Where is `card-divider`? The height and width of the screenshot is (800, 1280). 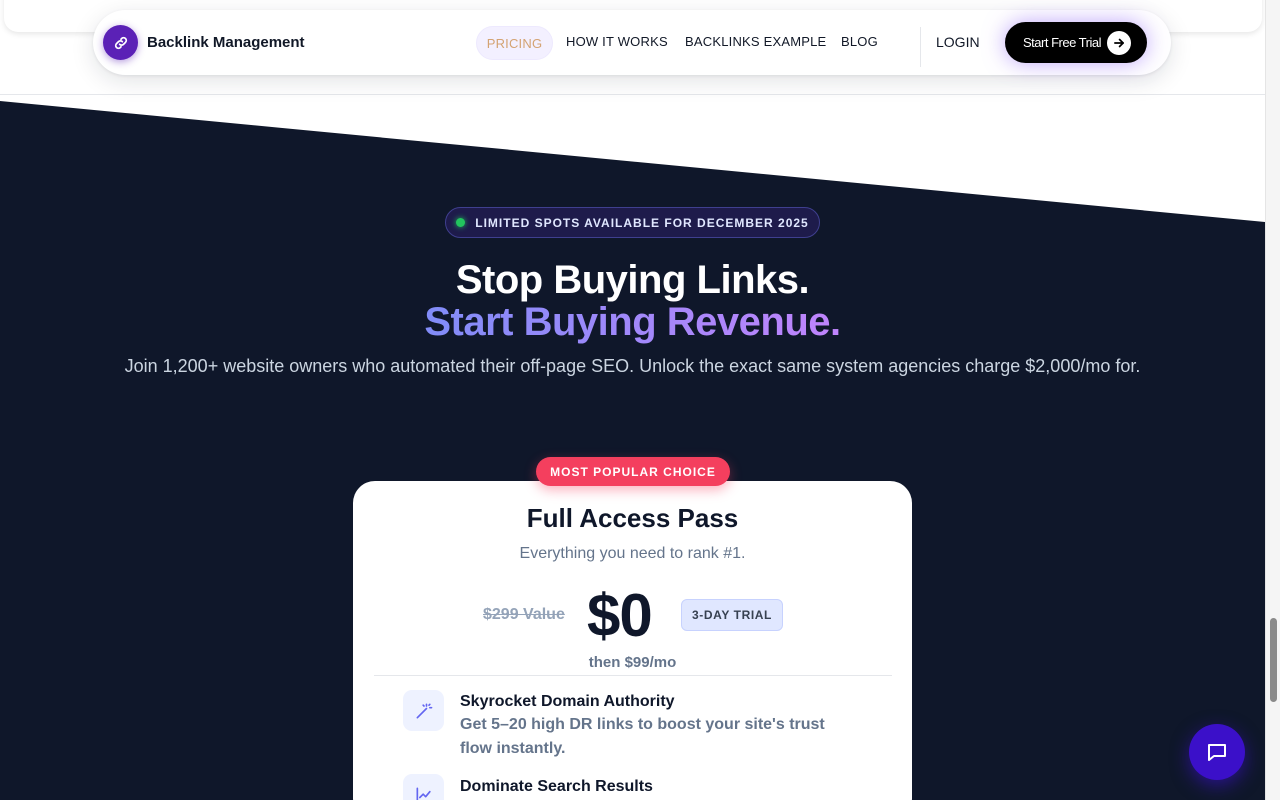 card-divider is located at coordinates (633, 675).